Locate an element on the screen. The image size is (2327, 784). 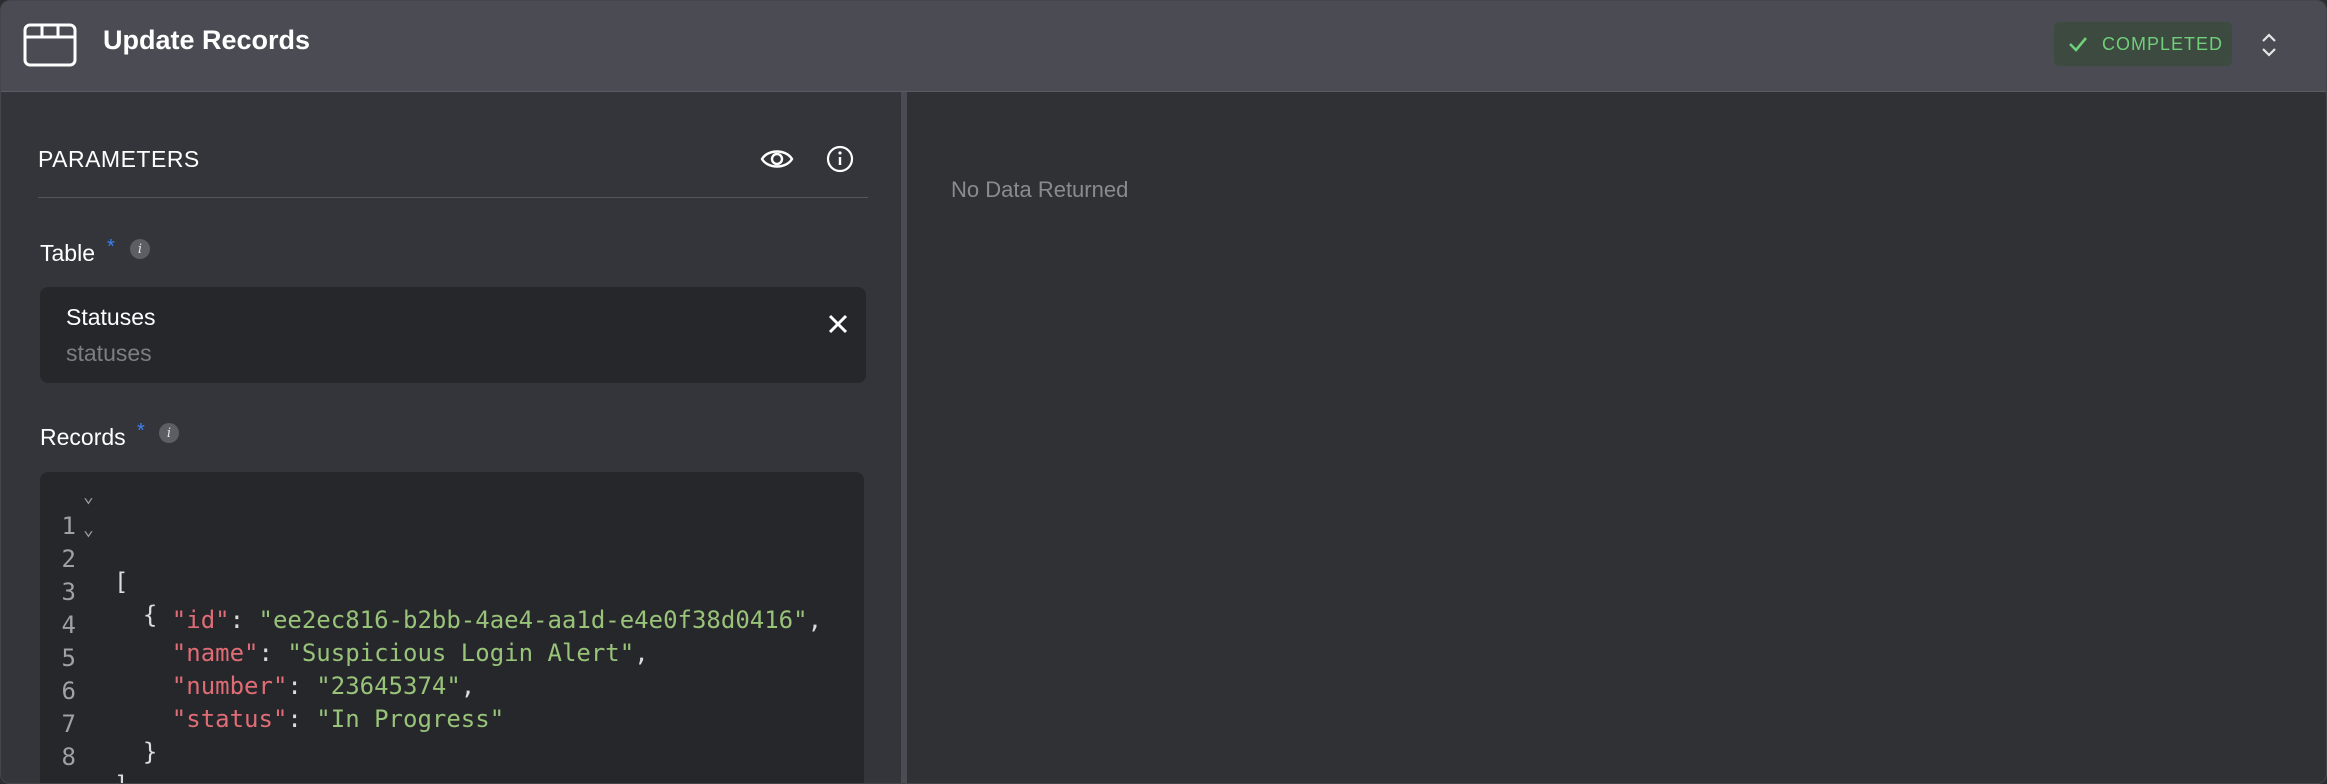
status-badge: COMPLETED is located at coordinates (2143, 44).